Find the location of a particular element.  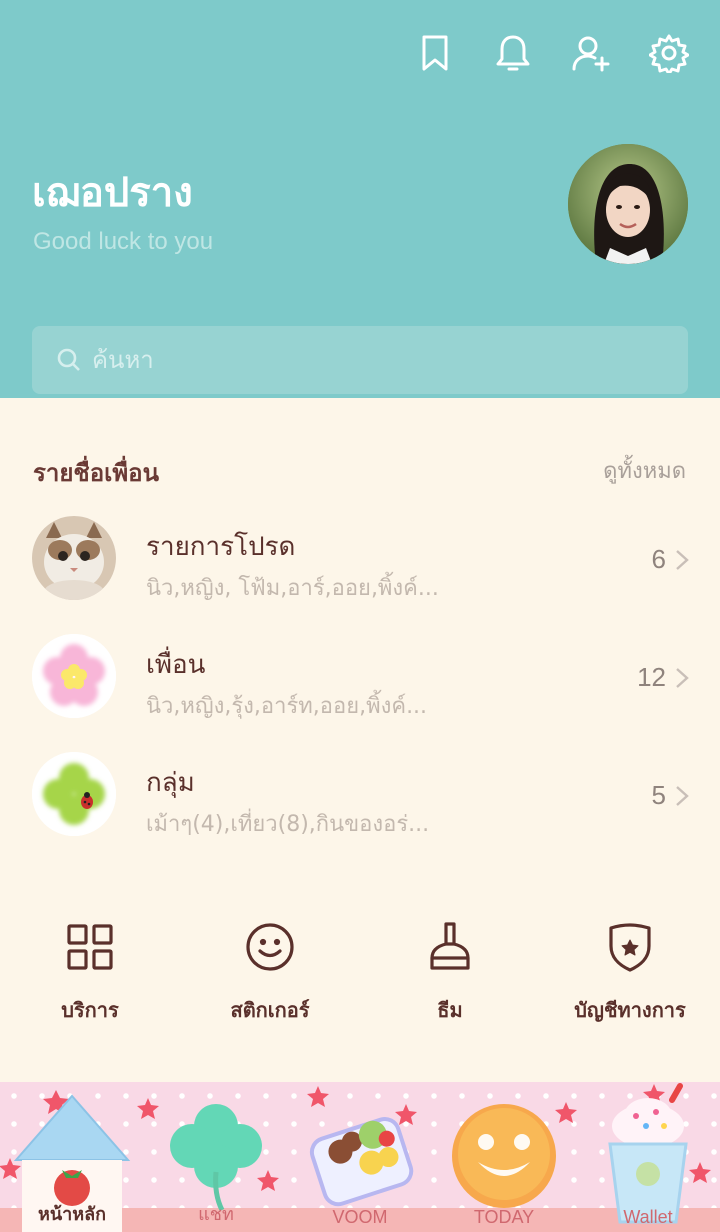

bottom-tab-bar: หน้าหลัก แชท VOOM TODAY Wallet is located at coordinates (360, 1157).